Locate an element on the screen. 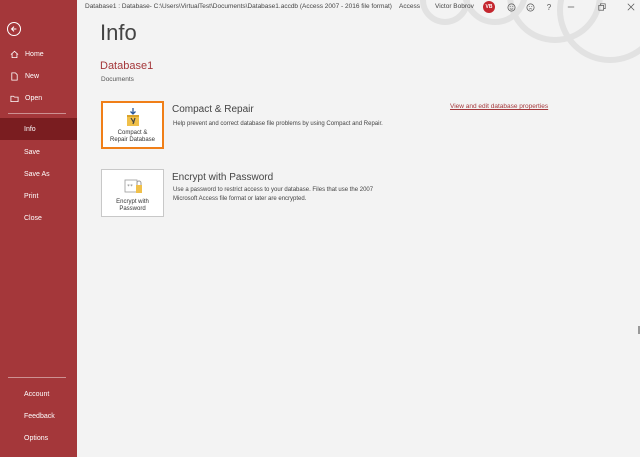 This screenshot has height=457, width=640. database-name: Database1 is located at coordinates (127, 66).